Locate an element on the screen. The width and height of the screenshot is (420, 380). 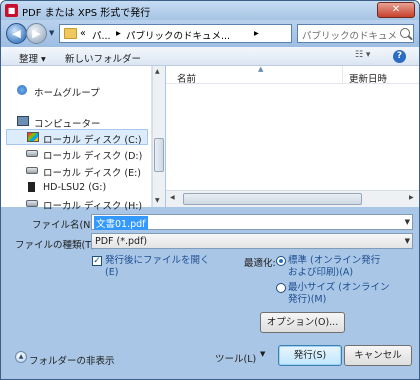
external-drive-icon is located at coordinates (31, 187).